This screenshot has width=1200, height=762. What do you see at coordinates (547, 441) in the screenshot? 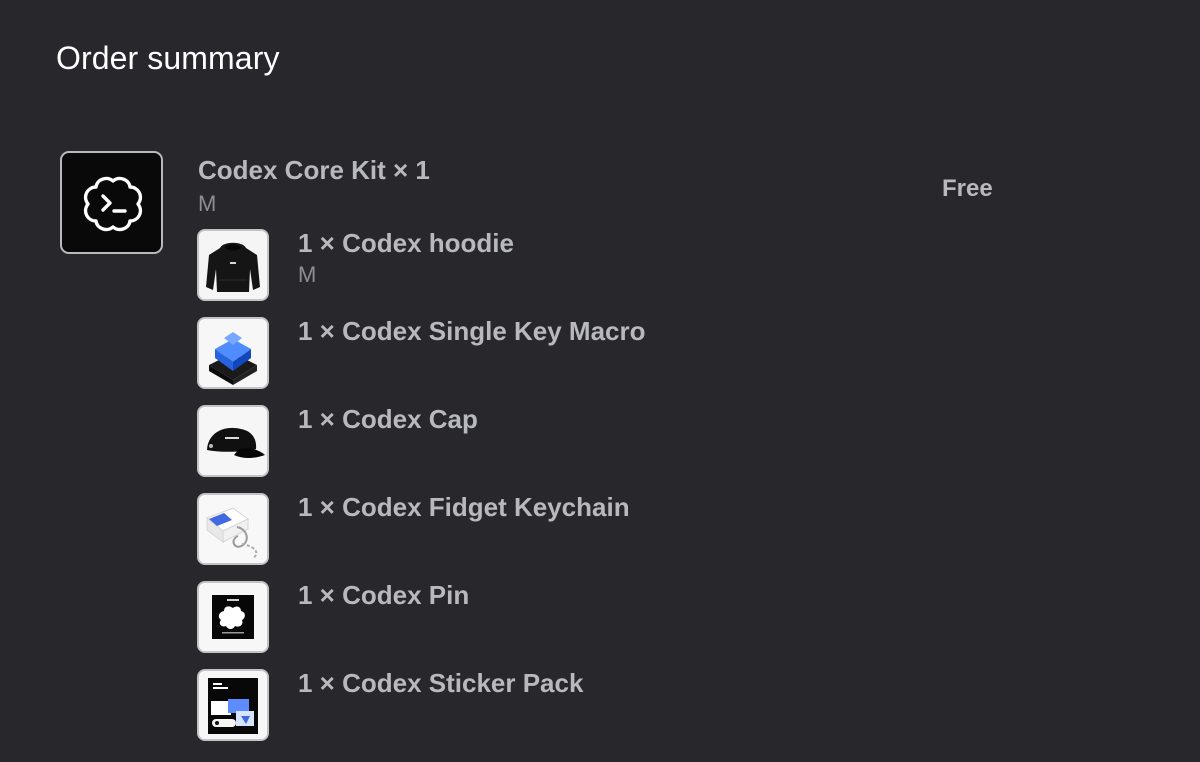
I see `list-item-cap: 1 × Codex Cap` at bounding box center [547, 441].